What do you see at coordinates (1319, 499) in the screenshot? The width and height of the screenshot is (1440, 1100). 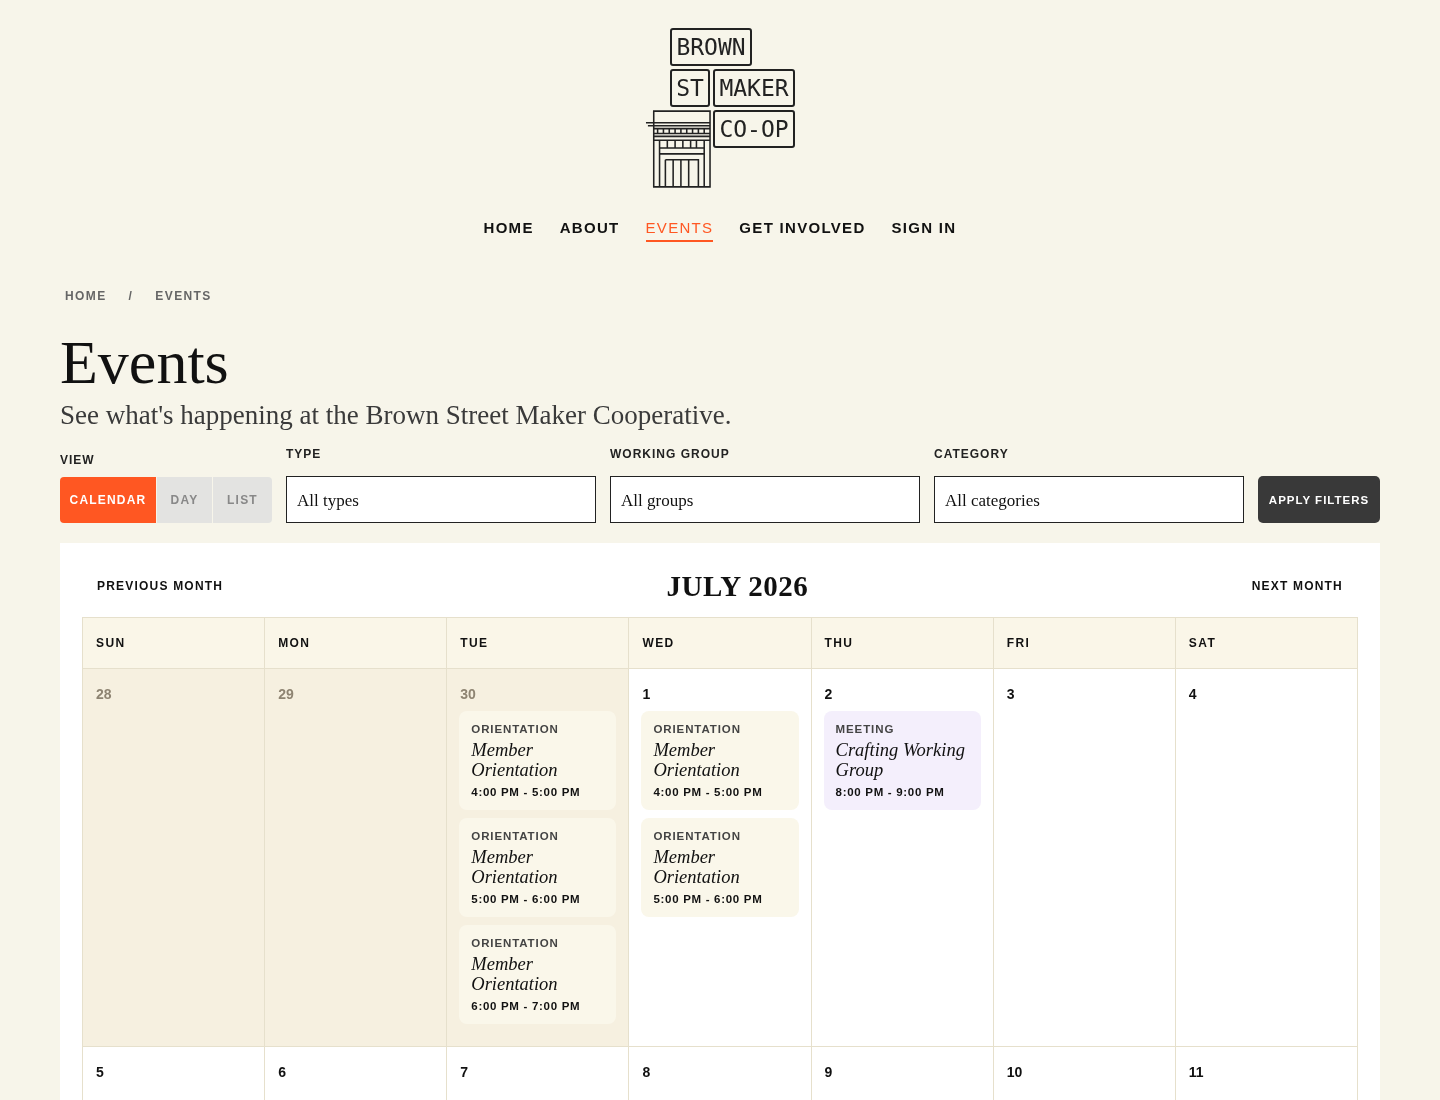 I see `apply-filters-button: APPLY FILTERS` at bounding box center [1319, 499].